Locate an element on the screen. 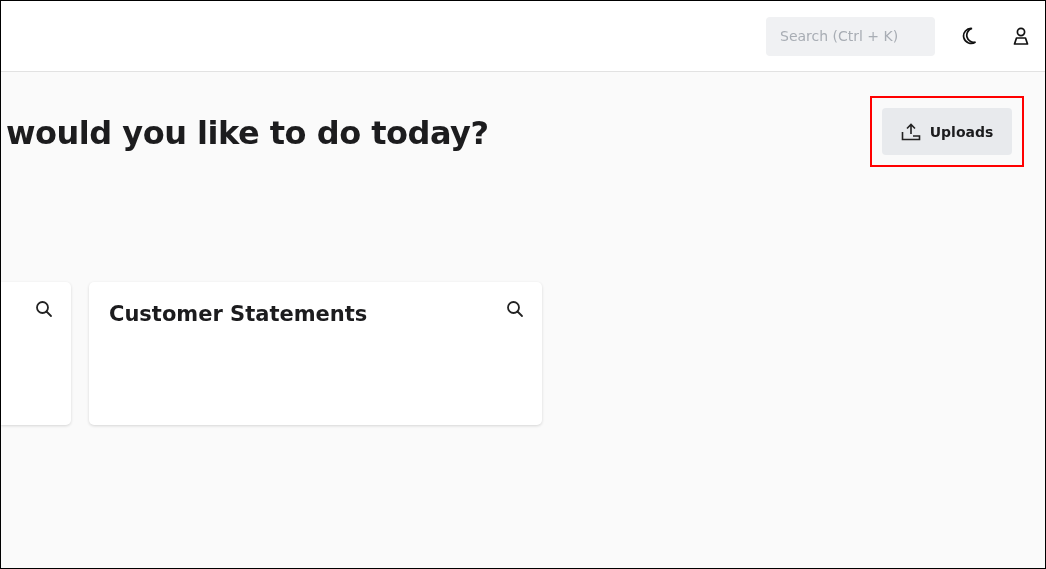  upload-icon is located at coordinates (910, 131).